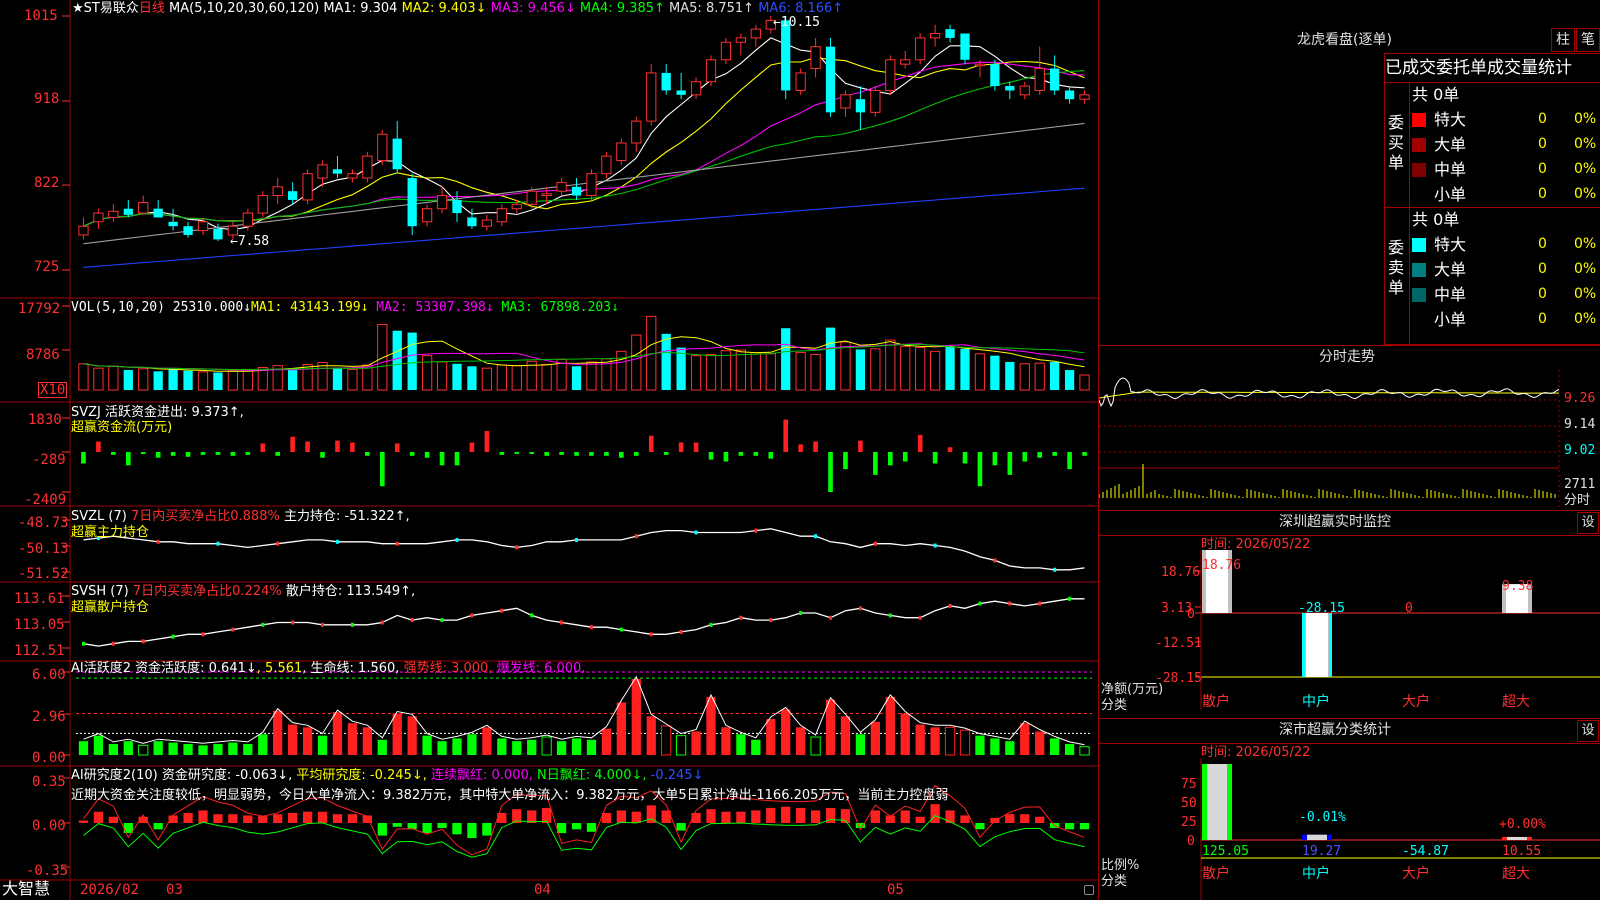 This screenshot has height=900, width=1600. Describe the element at coordinates (542, 890) in the screenshot. I see `x-axis-label: 04` at that location.